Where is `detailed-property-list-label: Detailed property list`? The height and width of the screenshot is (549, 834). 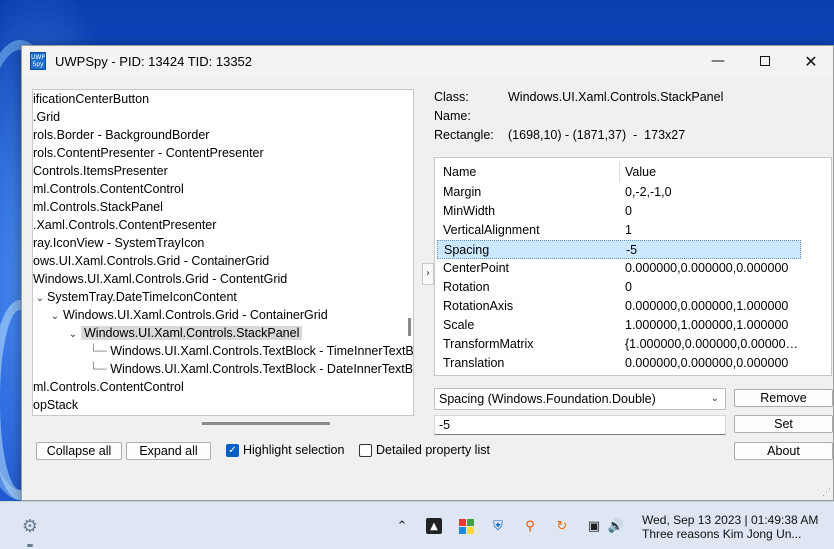
detailed-property-list-label: Detailed property list is located at coordinates (433, 450).